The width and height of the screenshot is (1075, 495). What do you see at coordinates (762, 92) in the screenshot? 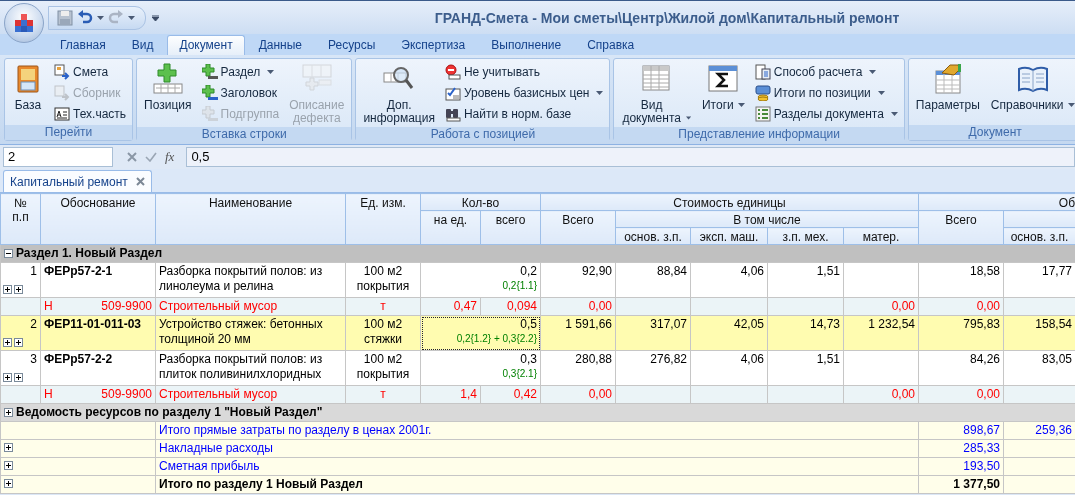
I see `coins-icon` at bounding box center [762, 92].